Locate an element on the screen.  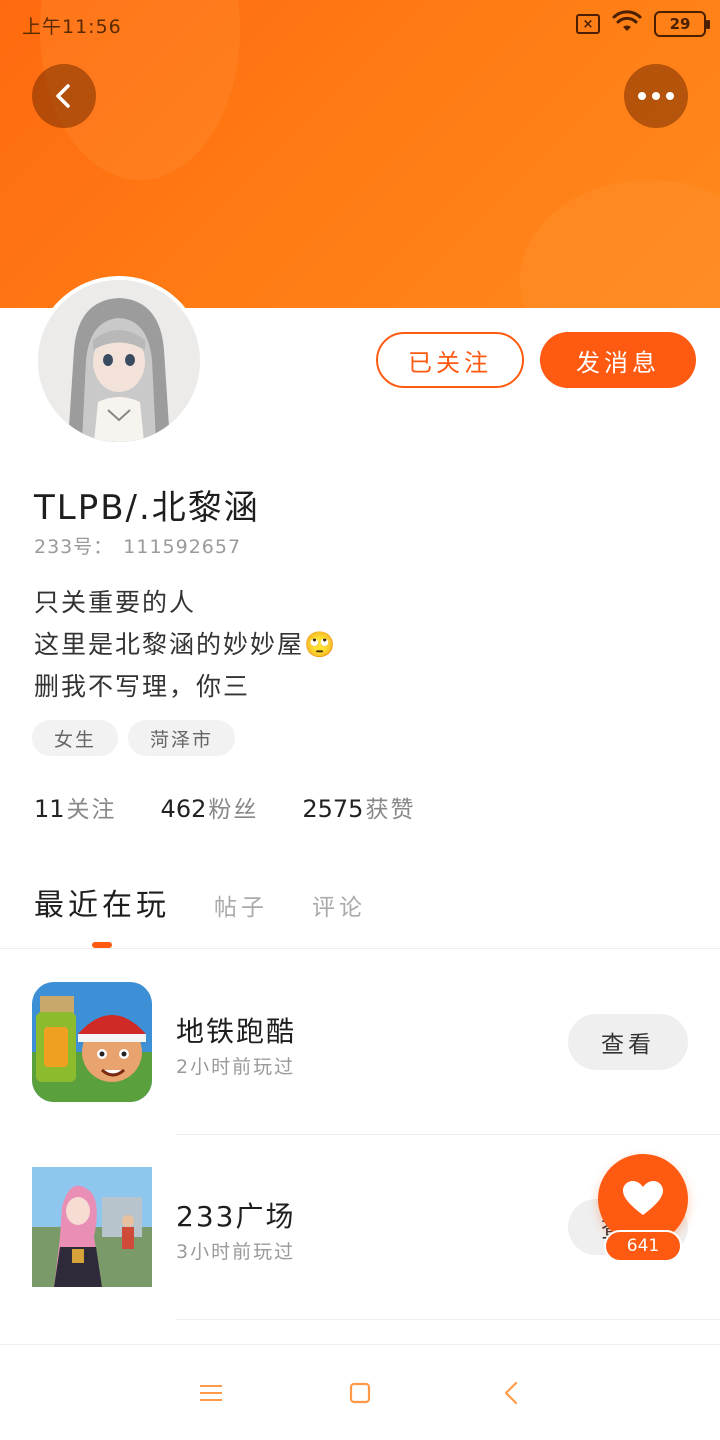
back-triangle-icon is located at coordinates (511, 1393).